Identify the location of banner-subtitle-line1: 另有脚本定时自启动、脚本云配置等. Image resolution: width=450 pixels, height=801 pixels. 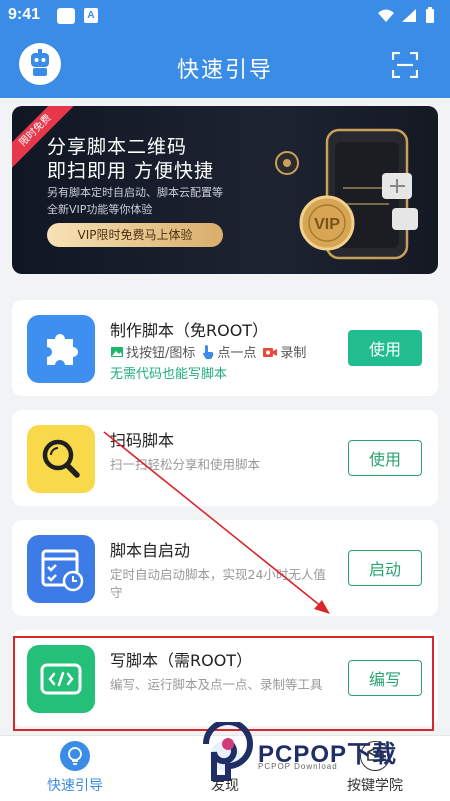
(135, 192).